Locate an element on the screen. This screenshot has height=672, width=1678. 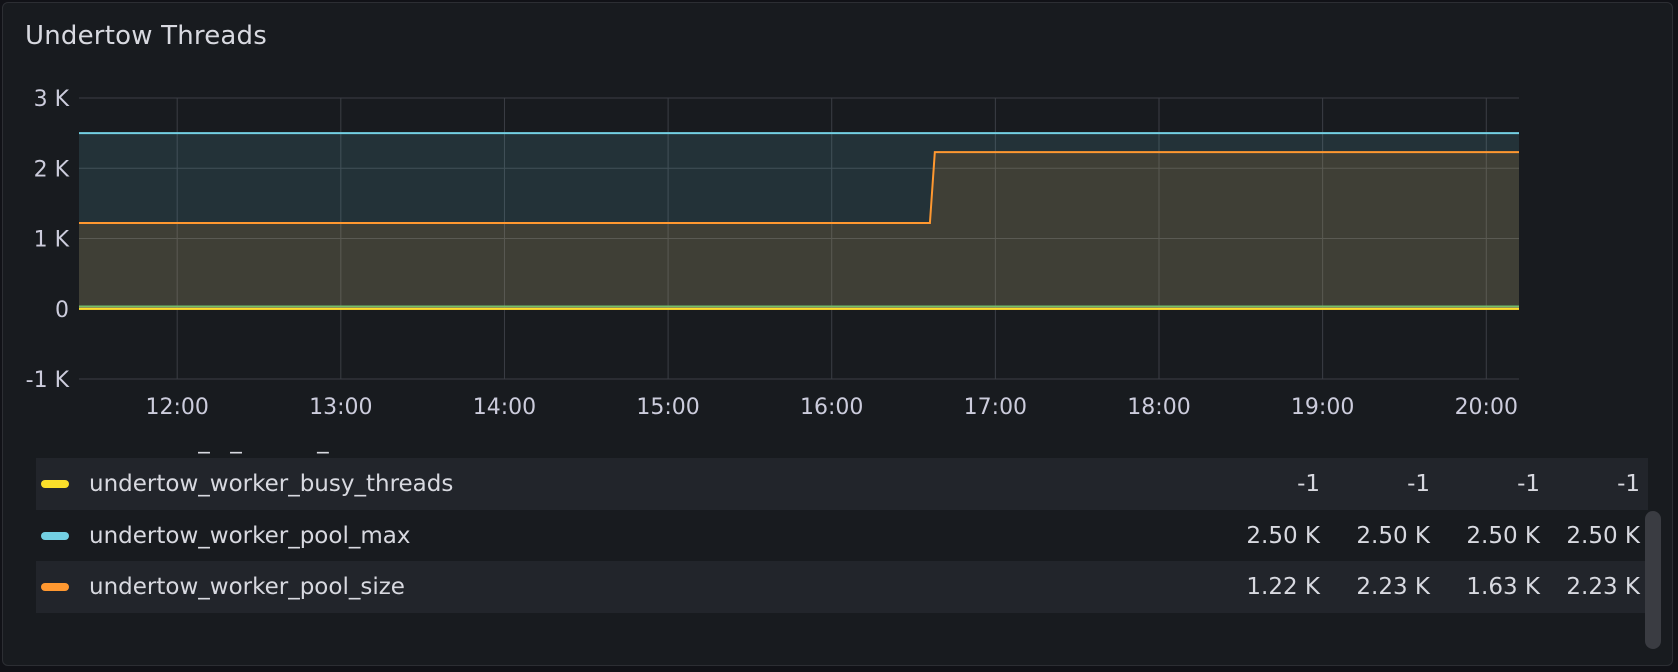
y-tick-label: 2 K is located at coordinates (52, 169).